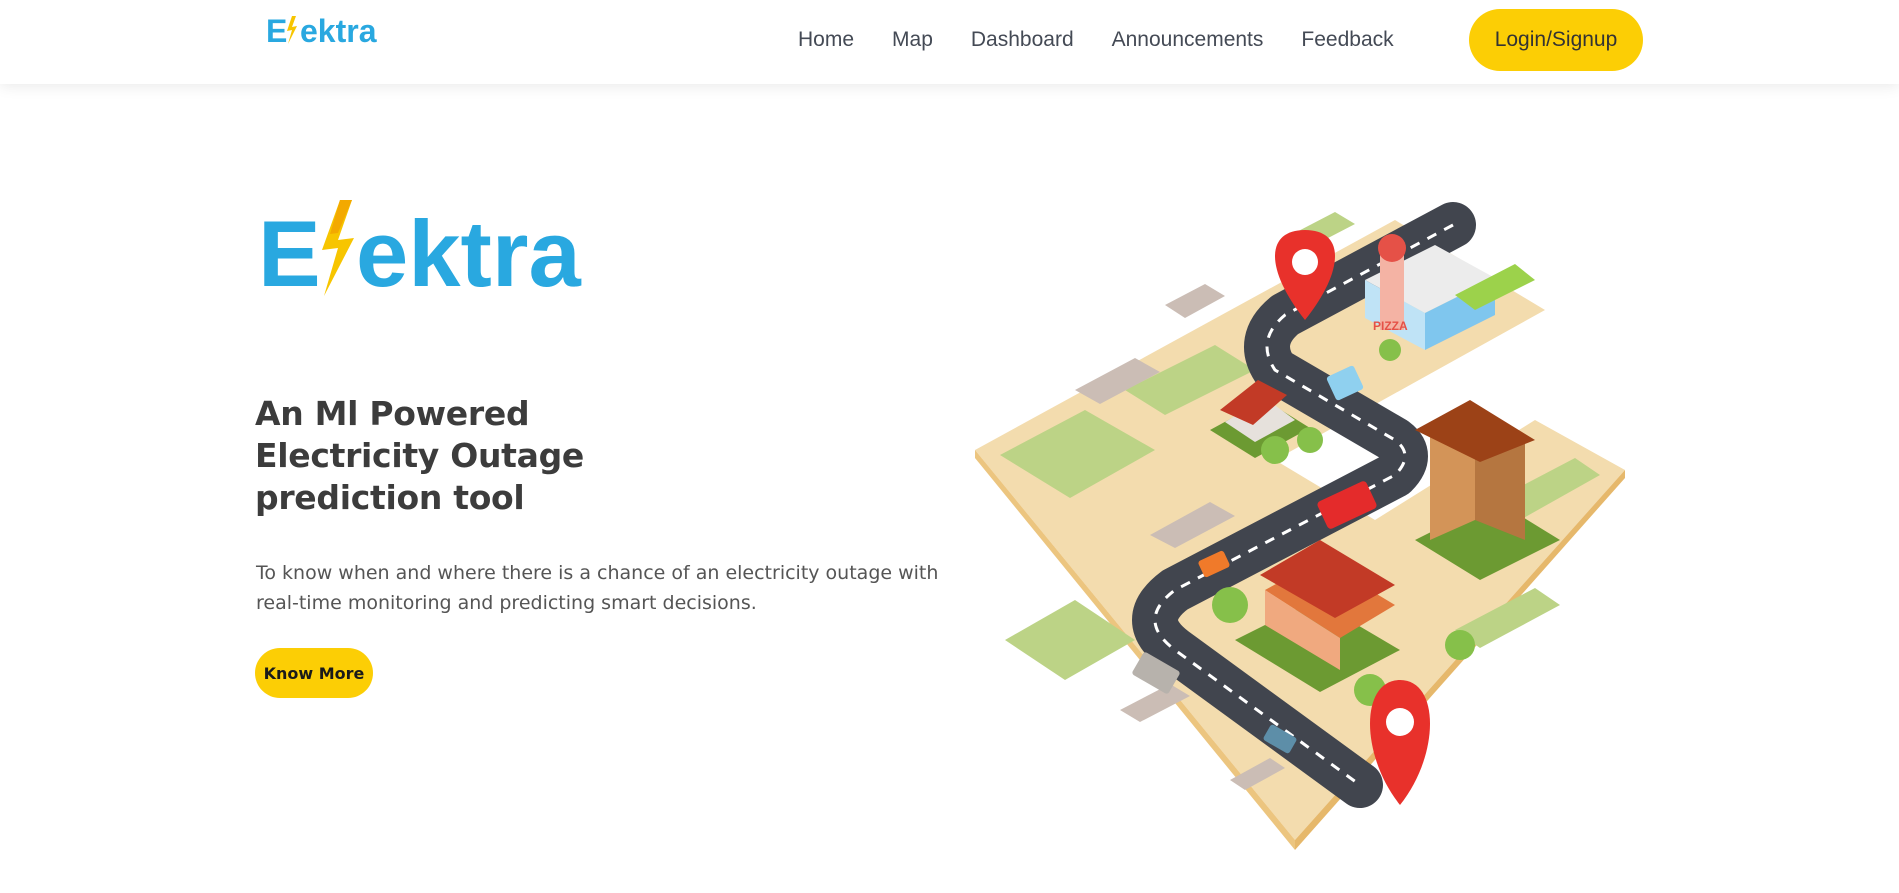 This screenshot has width=1899, height=893. Describe the element at coordinates (392, 413) in the screenshot. I see `headline-line-1: An Ml Powered` at that location.